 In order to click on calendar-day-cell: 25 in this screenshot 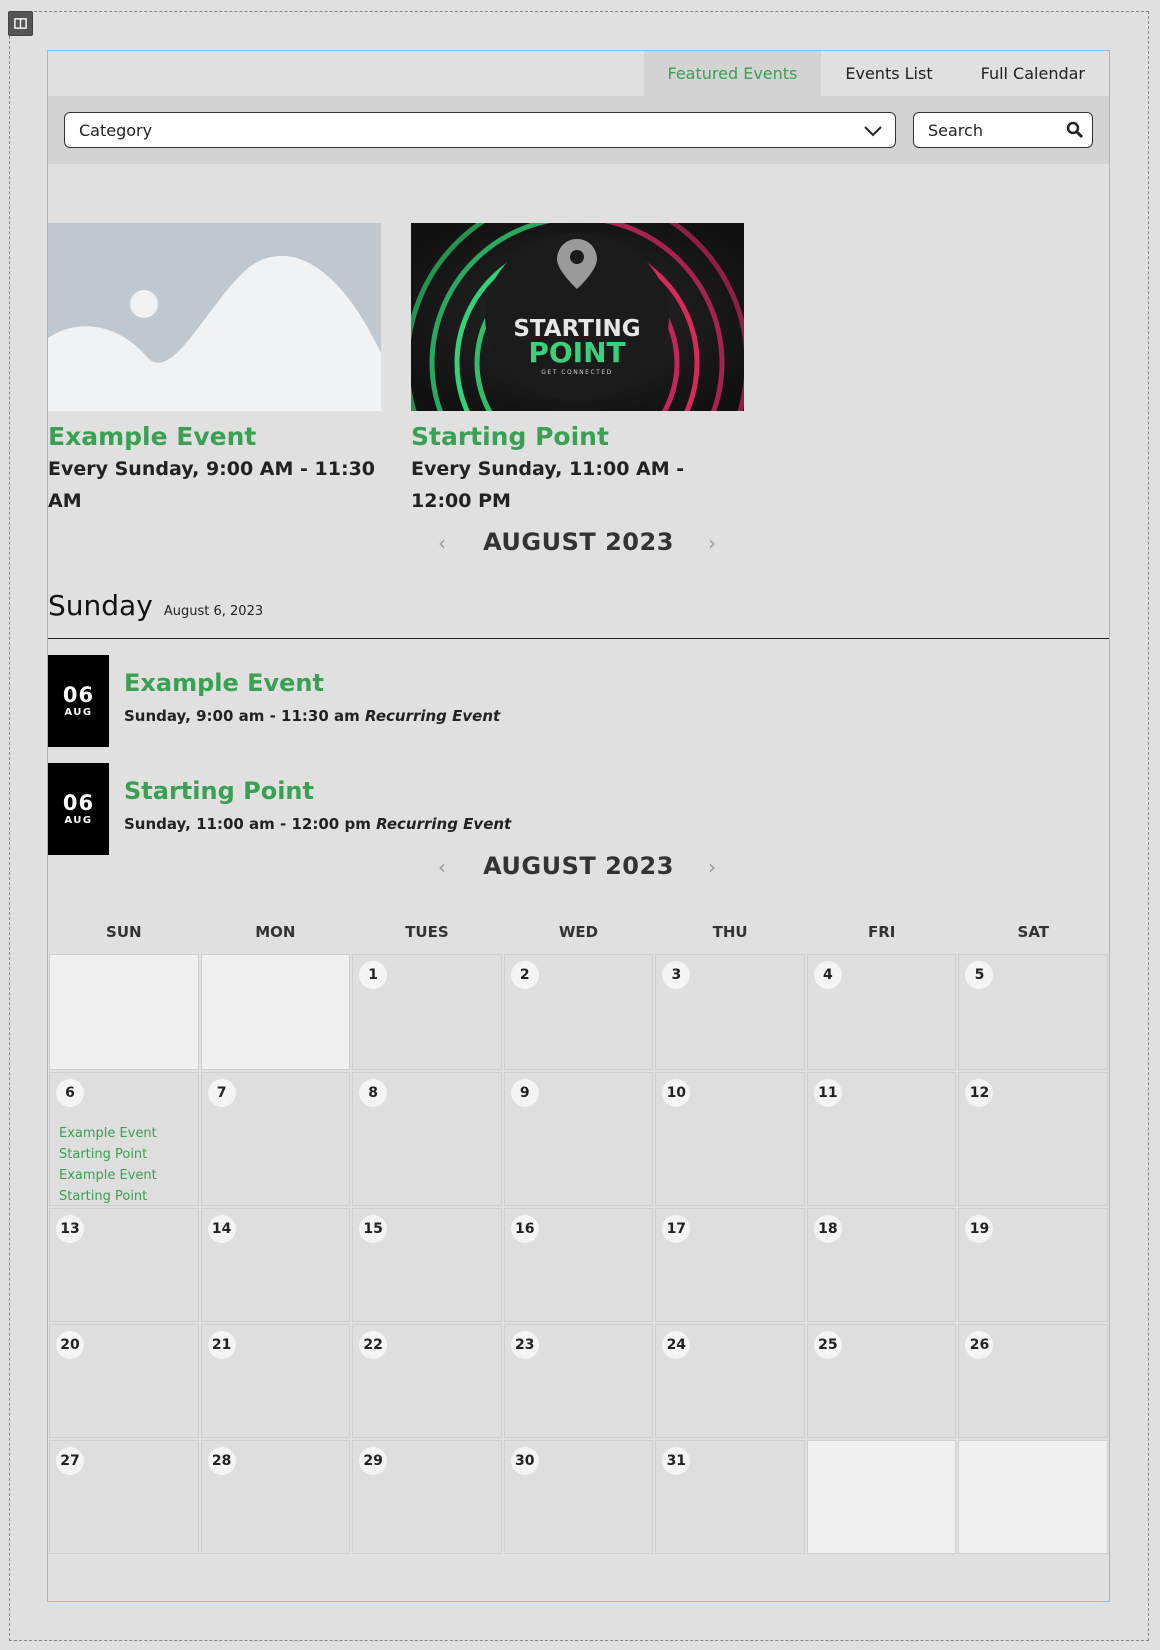, I will do `click(881, 1381)`.